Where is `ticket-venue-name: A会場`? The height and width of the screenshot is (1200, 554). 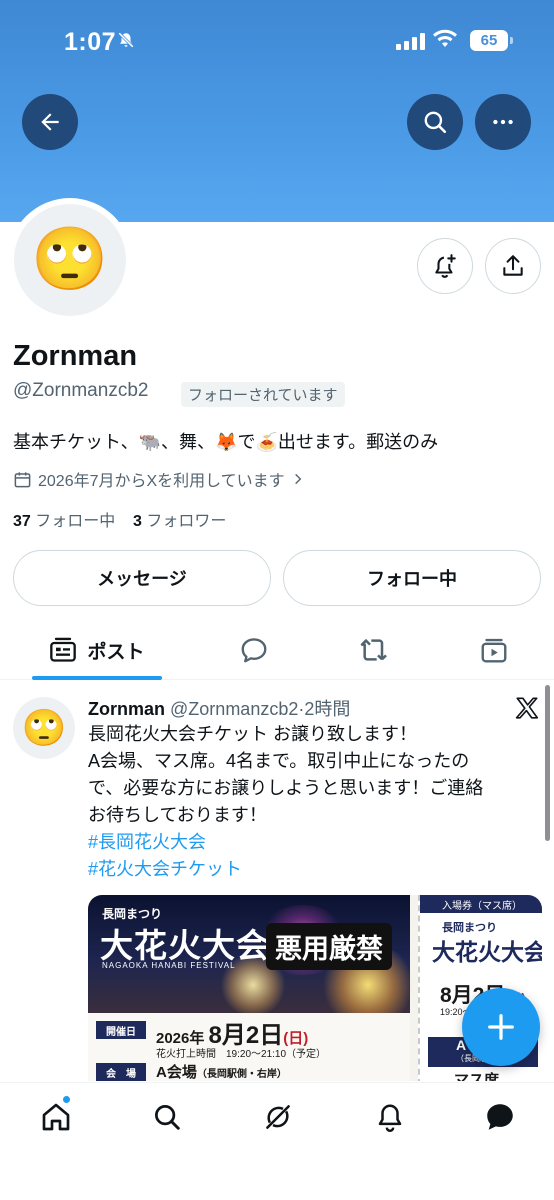 ticket-venue-name: A会場 is located at coordinates (176, 1072).